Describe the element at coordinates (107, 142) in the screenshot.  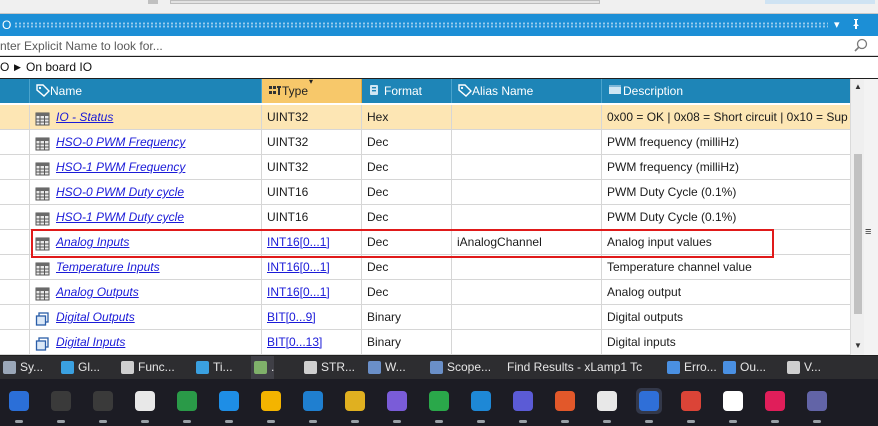
I see `variable-name-link: HSO-0 PWM Frequency` at that location.